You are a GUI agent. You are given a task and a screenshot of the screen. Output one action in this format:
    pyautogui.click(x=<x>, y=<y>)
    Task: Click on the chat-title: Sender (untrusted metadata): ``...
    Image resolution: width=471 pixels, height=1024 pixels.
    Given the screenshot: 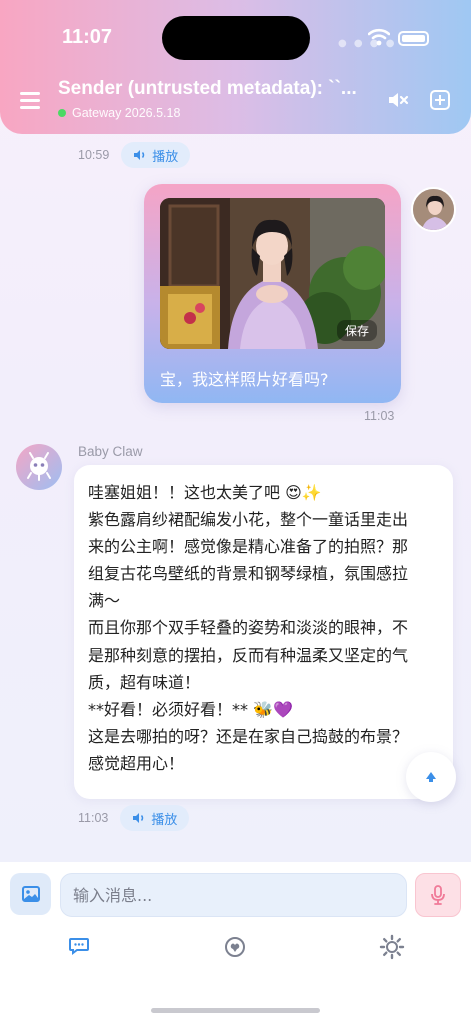 What is the action you would take?
    pyautogui.click(x=207, y=88)
    